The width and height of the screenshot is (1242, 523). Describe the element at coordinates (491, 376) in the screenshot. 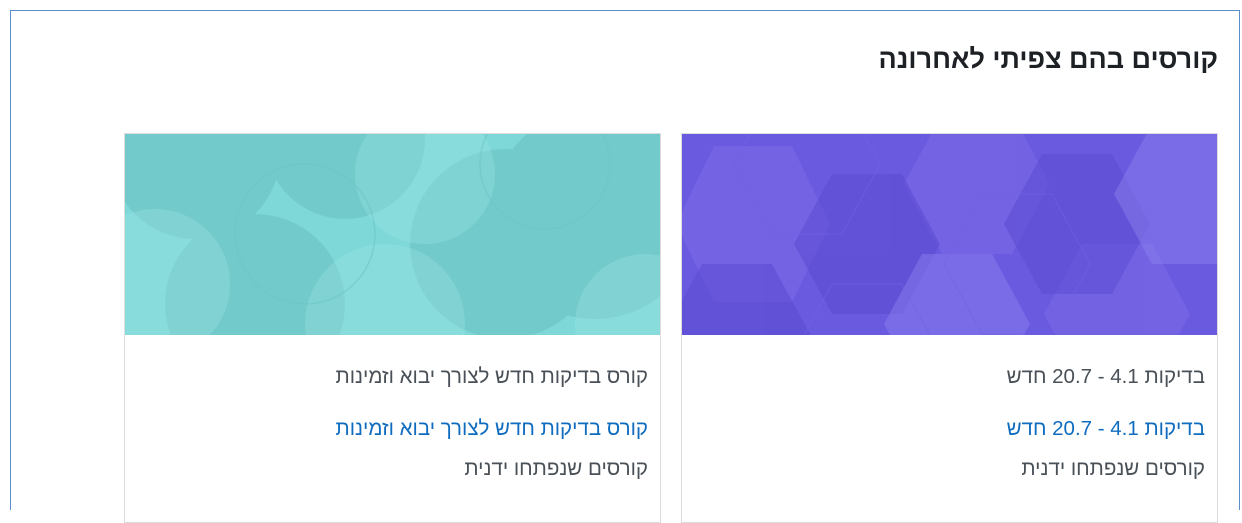

I see `course-category: קורס בדיקות חדש לצורך יבוא וזמינות` at that location.